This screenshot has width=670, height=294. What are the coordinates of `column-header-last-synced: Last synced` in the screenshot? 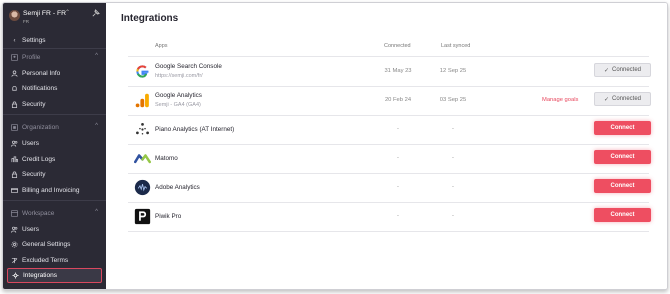 It's located at (456, 46).